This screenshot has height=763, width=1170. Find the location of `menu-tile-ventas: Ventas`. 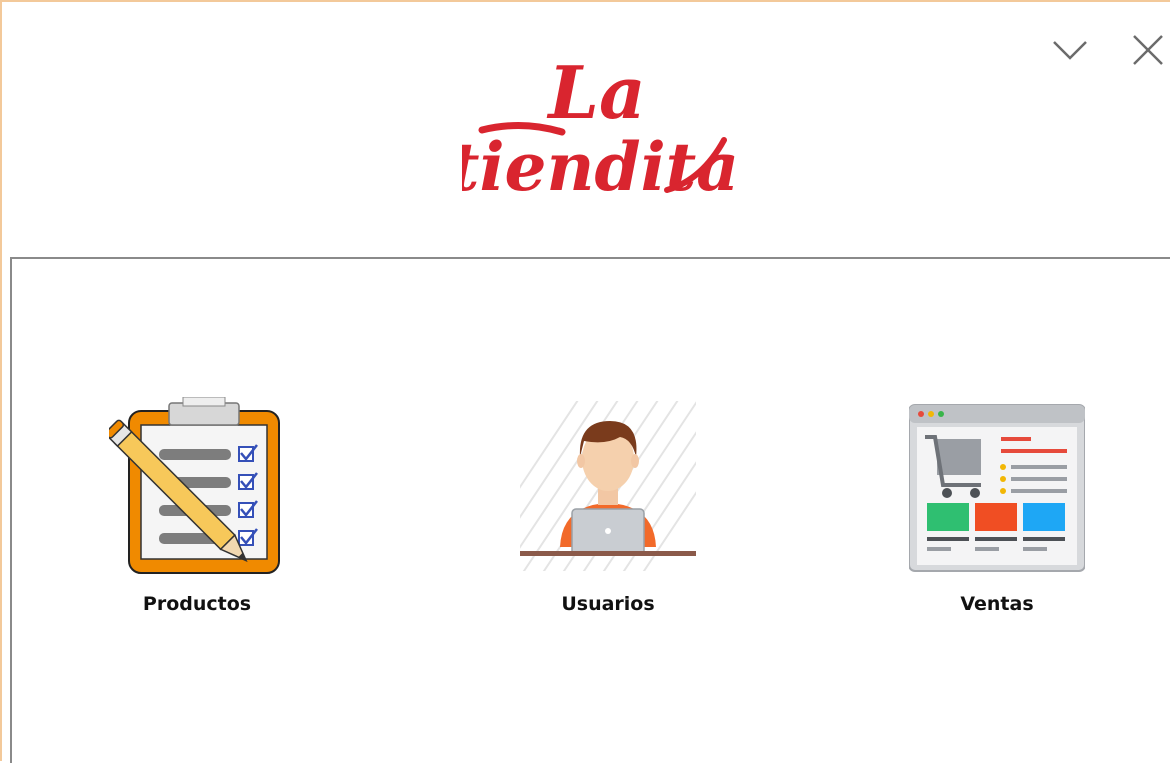

menu-tile-ventas: Ventas is located at coordinates (997, 512).